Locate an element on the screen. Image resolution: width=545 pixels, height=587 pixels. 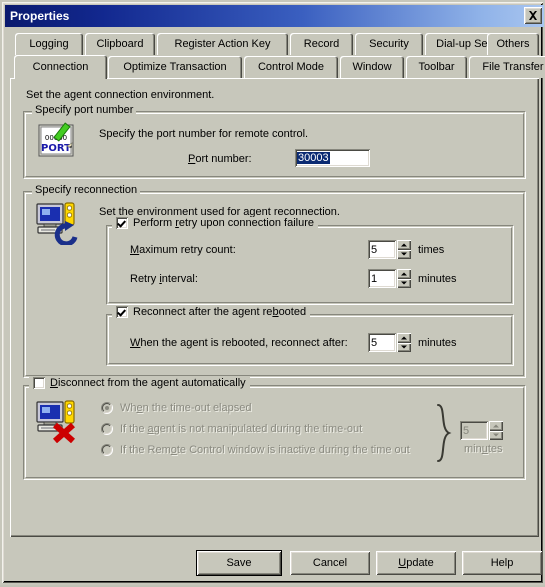
cancel-button-label: Cancel is located at coordinates (330, 563).